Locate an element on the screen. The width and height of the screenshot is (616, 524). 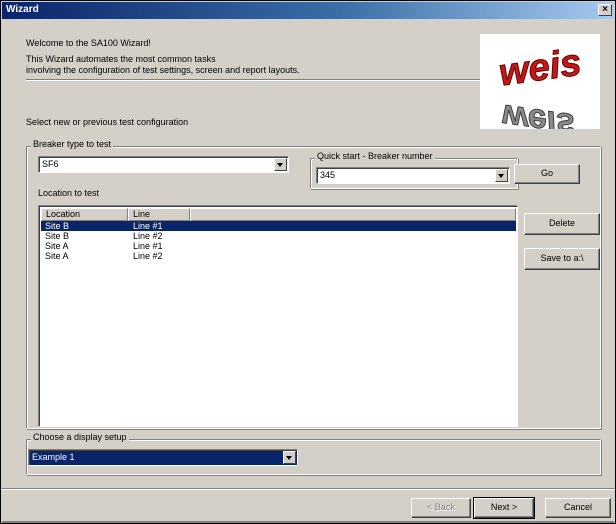
window-bottom-edge is located at coordinates (308, 522).